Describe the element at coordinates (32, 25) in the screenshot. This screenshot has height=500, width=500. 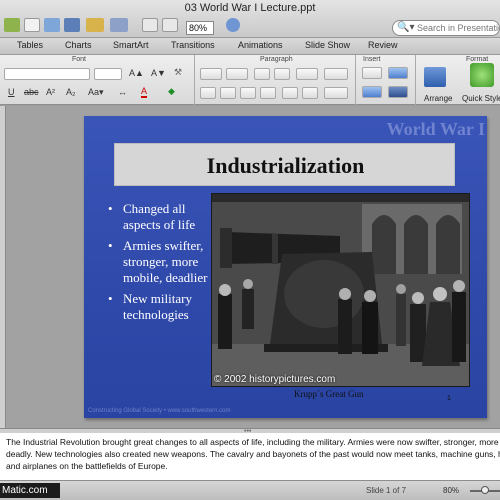
I see `new-document-icon` at that location.